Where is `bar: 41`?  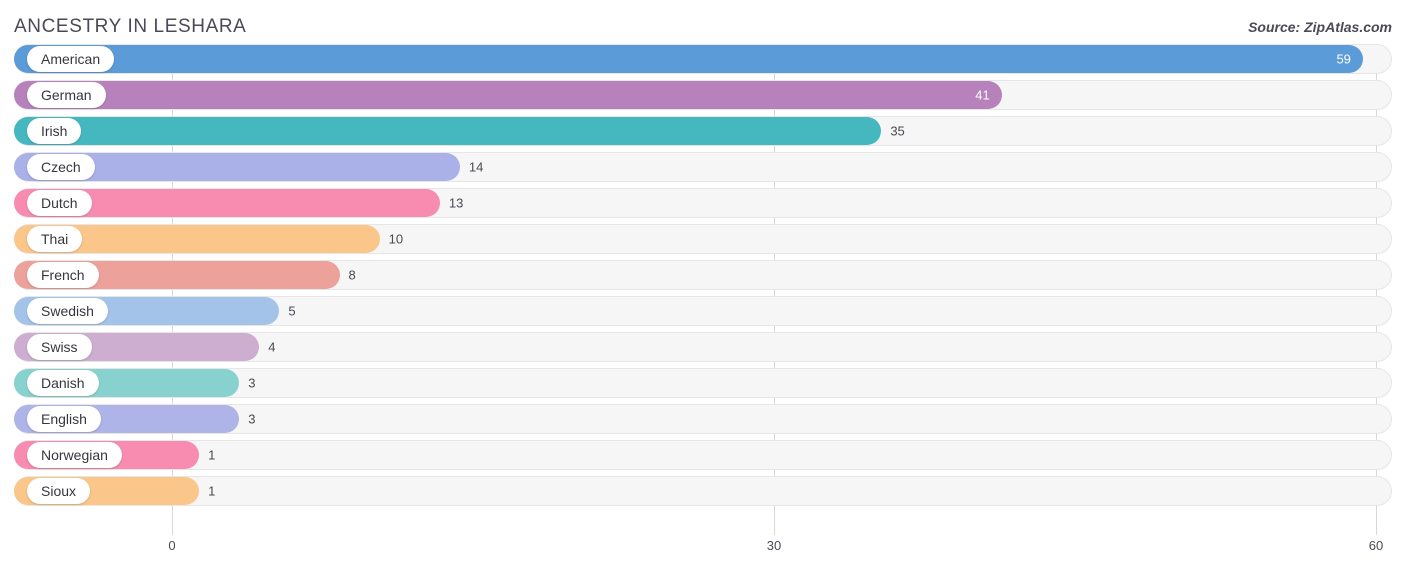
bar: 41 is located at coordinates (508, 95).